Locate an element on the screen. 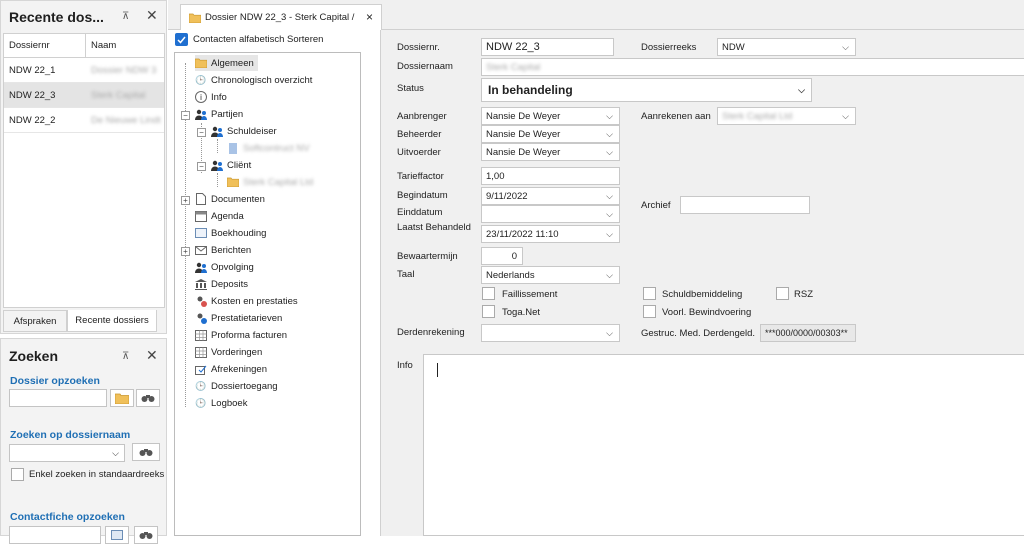 Image resolution: width=1024 pixels, height=544 pixels. tree-item-opvolging: Opvolging is located at coordinates (224, 267).